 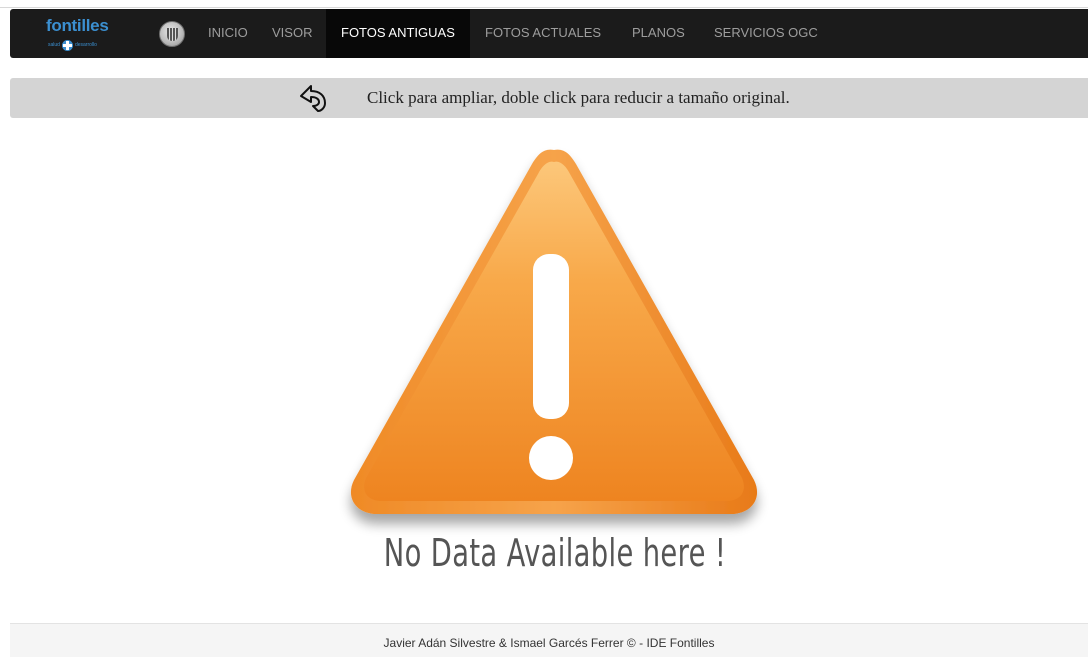 I want to click on seal-crest, so click(x=172, y=34).